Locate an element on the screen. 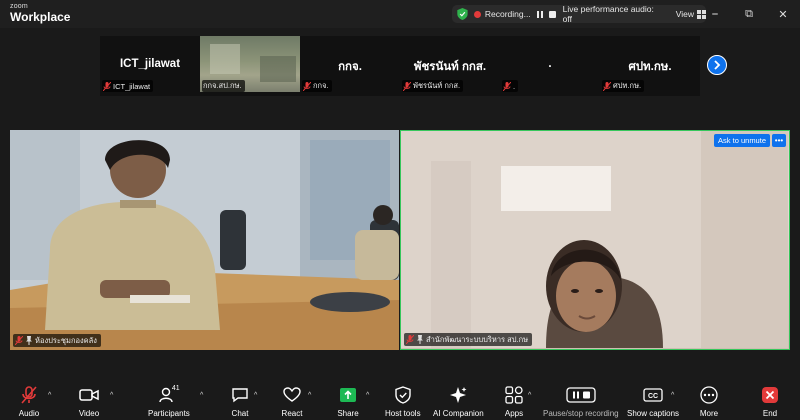  participant-label: ศปท.กษ. is located at coordinates (623, 86).